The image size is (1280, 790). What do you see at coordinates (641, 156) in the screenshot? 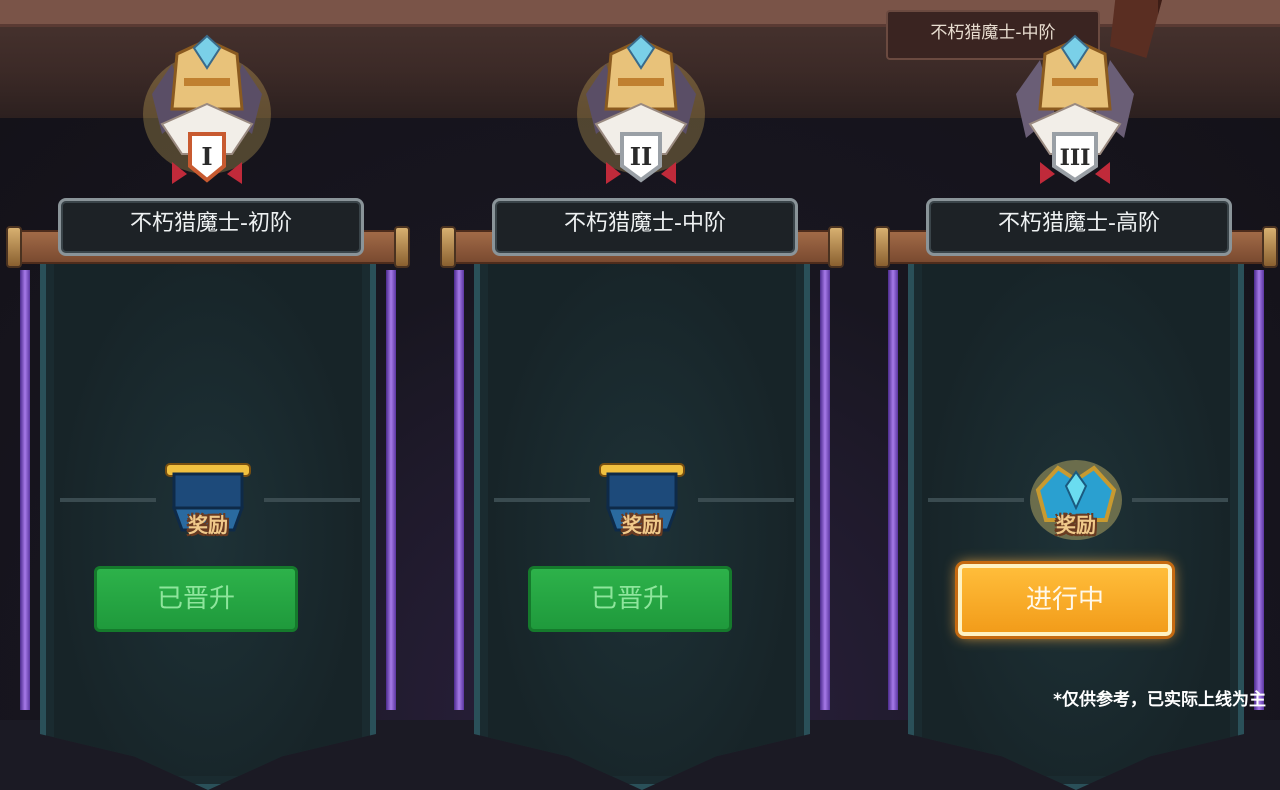
I see `rank-numeral: II` at bounding box center [641, 156].